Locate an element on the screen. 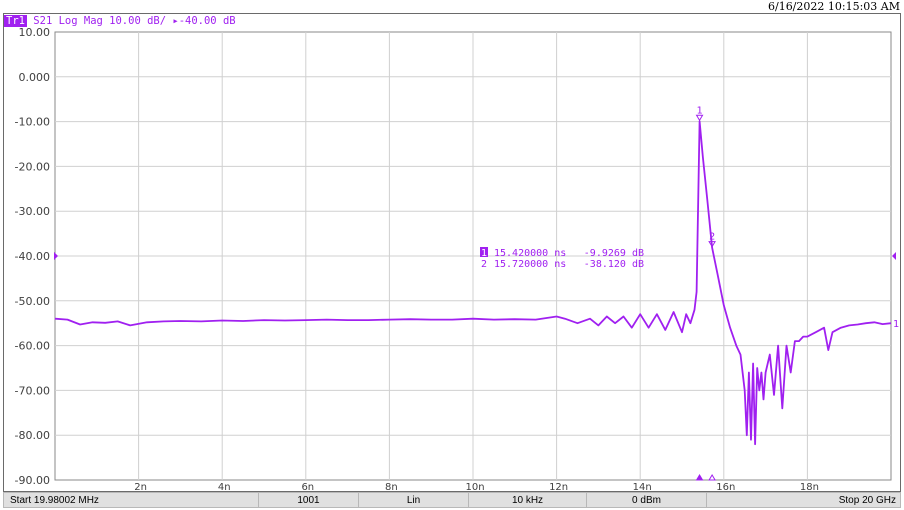 This screenshot has height=510, width=904. trace-header: Tr1 S21 Log Mag 10.00 dB/ ▸-40.00 dB is located at coordinates (120, 21).